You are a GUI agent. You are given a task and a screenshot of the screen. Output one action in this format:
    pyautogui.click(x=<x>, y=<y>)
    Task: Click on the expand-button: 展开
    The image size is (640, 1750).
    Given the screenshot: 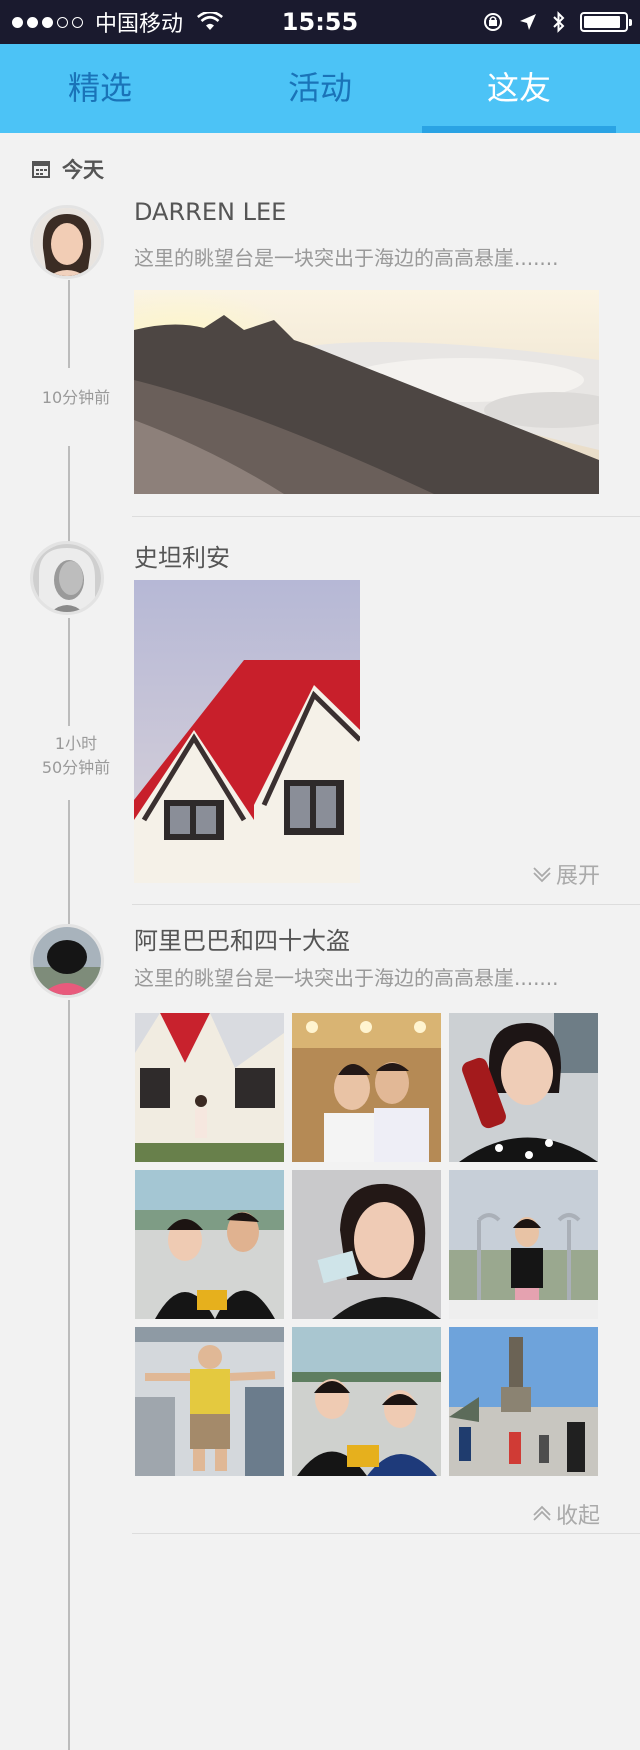 What is the action you would take?
    pyautogui.click(x=566, y=874)
    